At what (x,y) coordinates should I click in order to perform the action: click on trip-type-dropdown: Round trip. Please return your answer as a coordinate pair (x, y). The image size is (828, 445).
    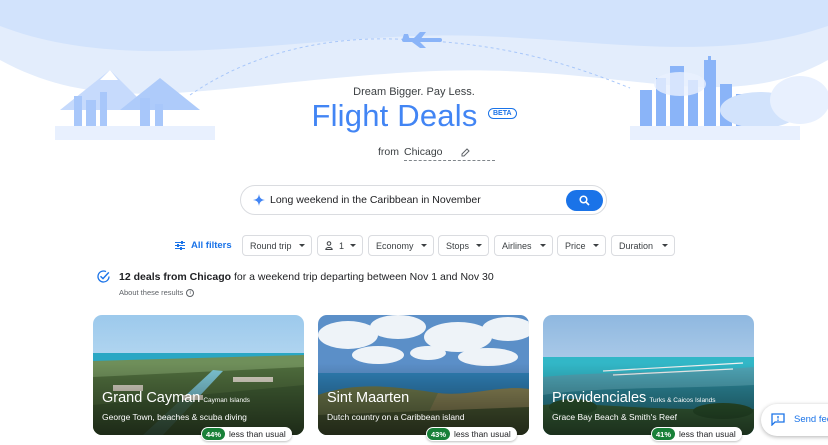
    Looking at the image, I should click on (277, 245).